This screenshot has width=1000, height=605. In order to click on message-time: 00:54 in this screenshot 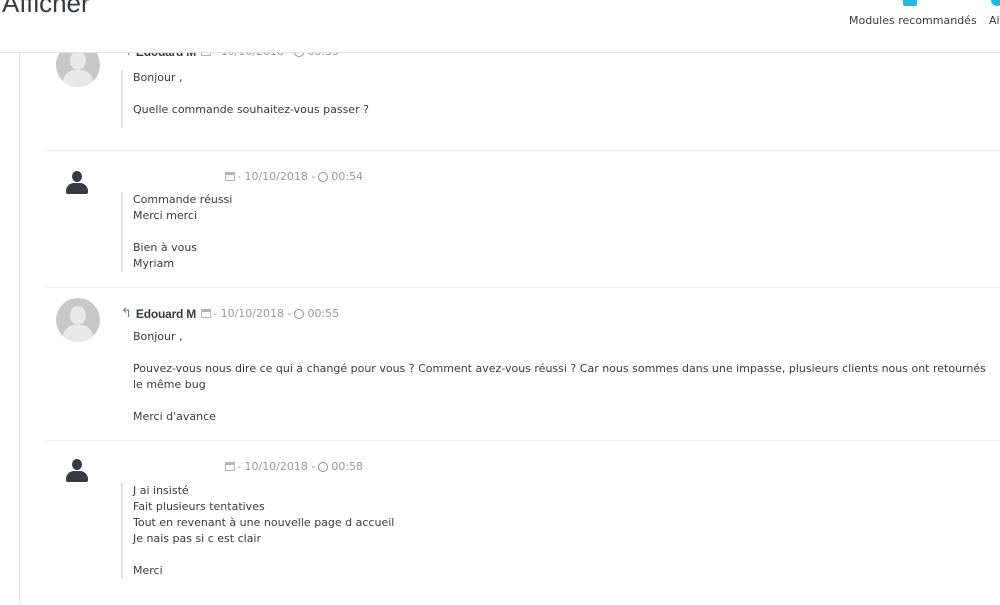, I will do `click(347, 176)`.